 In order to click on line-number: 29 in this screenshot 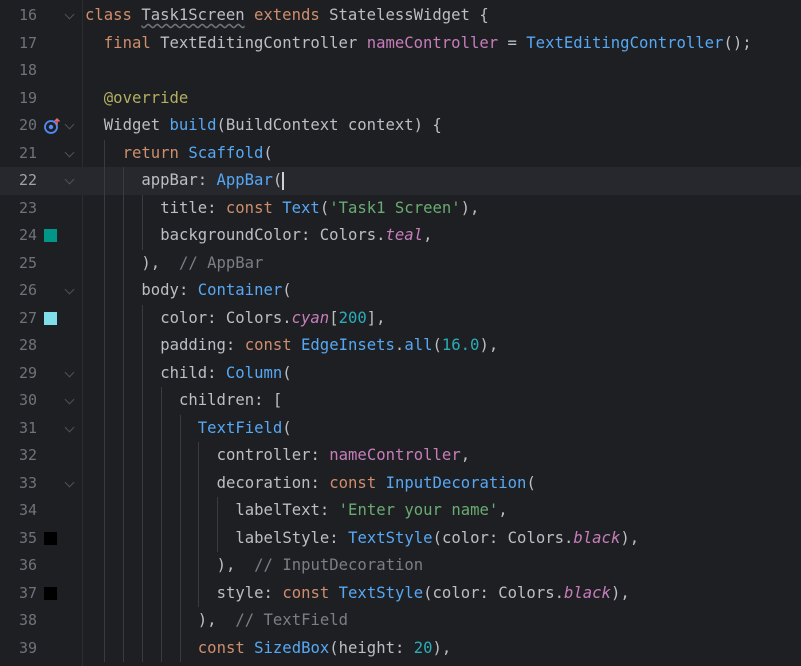, I will do `click(18, 374)`.